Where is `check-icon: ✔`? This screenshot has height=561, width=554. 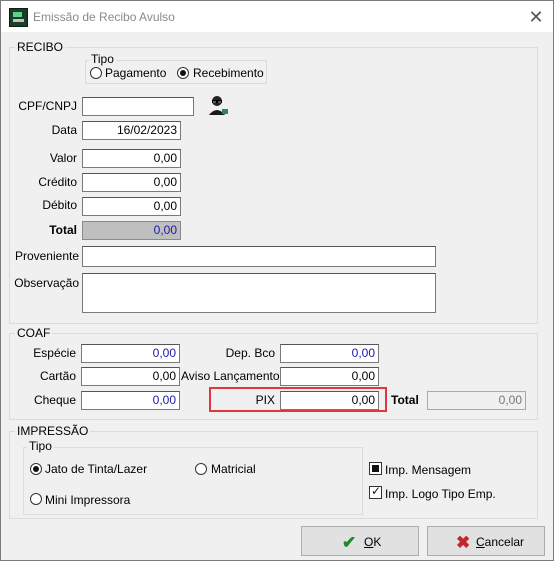 check-icon: ✔ is located at coordinates (349, 542).